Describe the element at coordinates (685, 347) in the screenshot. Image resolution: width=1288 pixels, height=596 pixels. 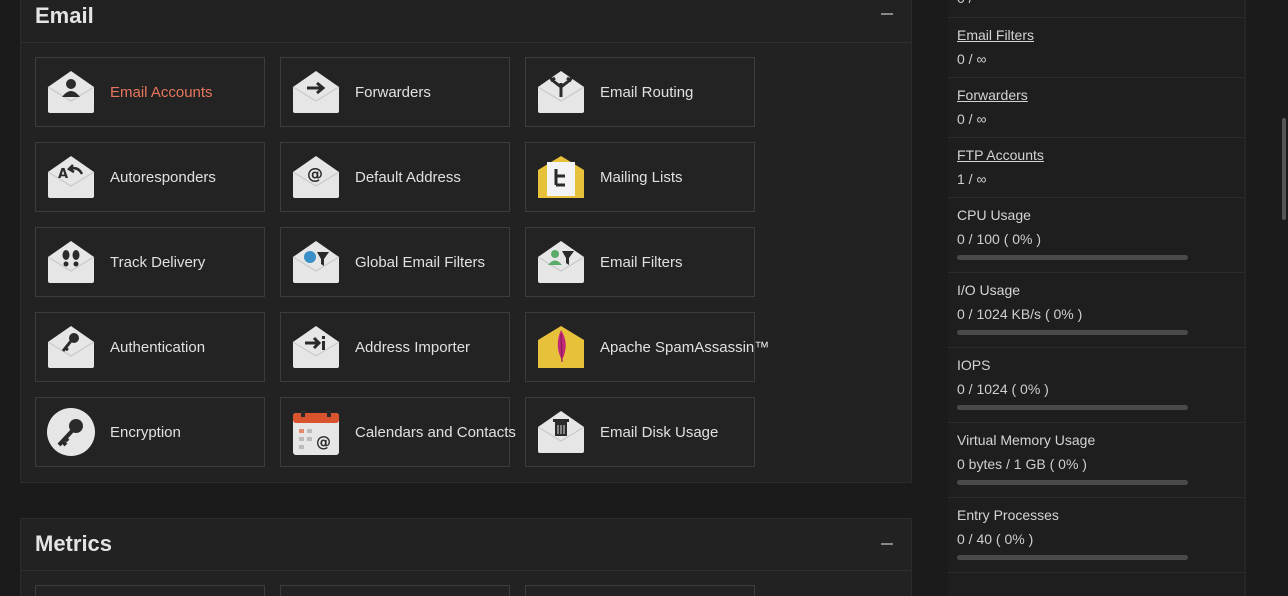
I see `tool-tile-label: Apache SpamAssassin™` at that location.